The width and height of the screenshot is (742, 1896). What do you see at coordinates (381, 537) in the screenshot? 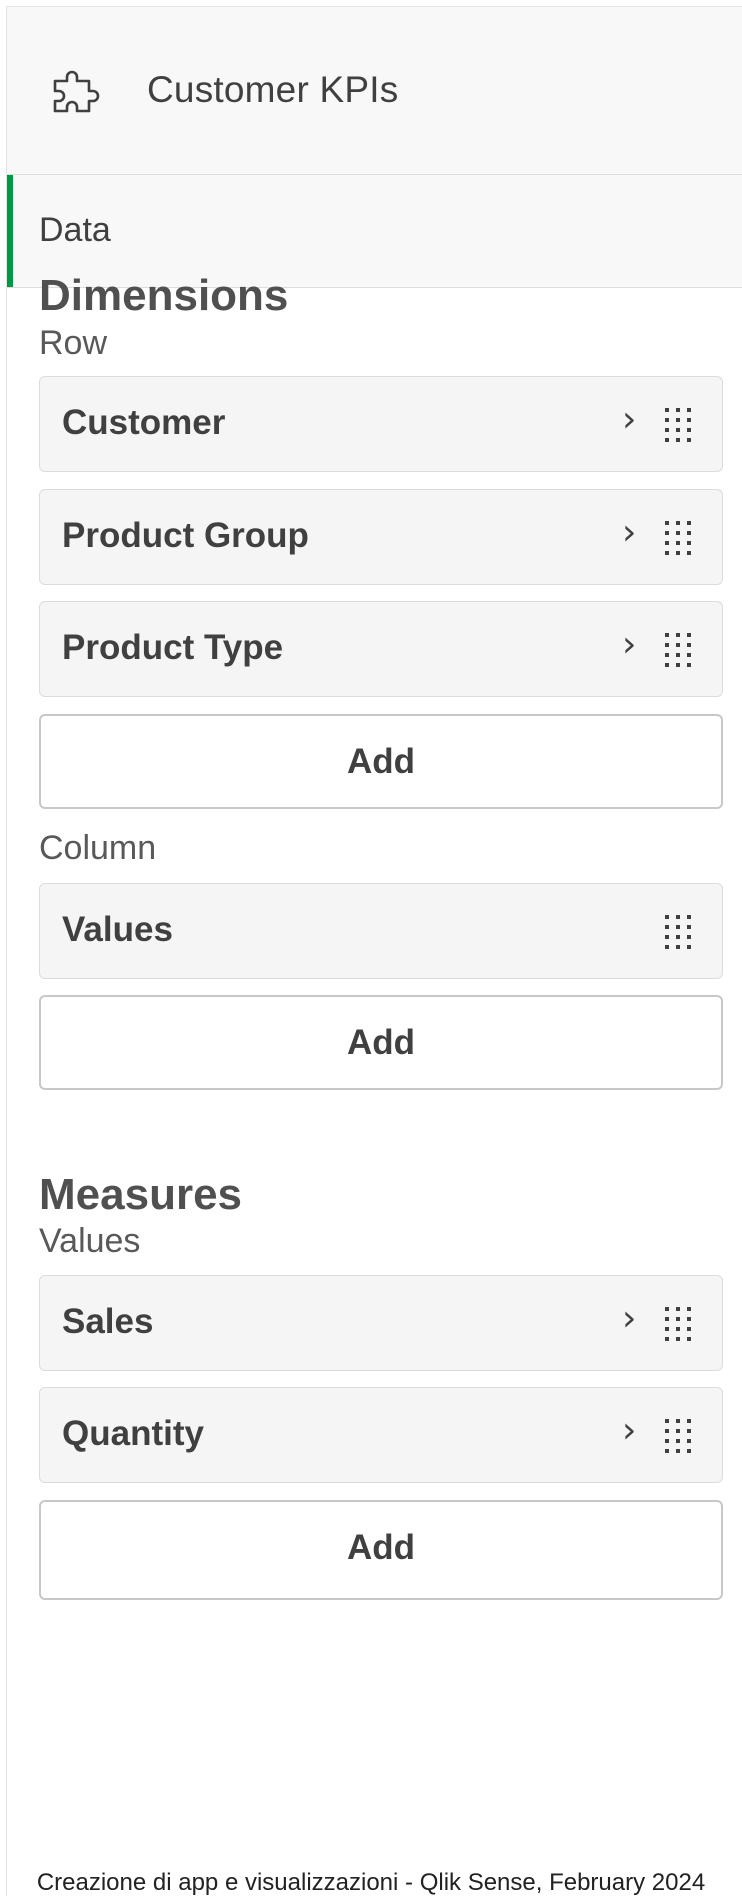
I see `dimension-item-product-group: Product Group ›` at bounding box center [381, 537].